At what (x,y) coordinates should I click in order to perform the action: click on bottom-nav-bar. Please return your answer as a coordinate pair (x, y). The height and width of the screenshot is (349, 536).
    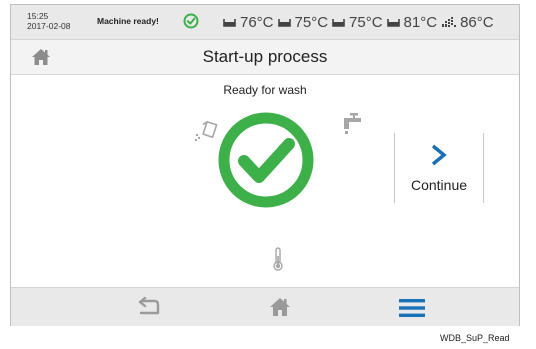
    Looking at the image, I should click on (265, 306).